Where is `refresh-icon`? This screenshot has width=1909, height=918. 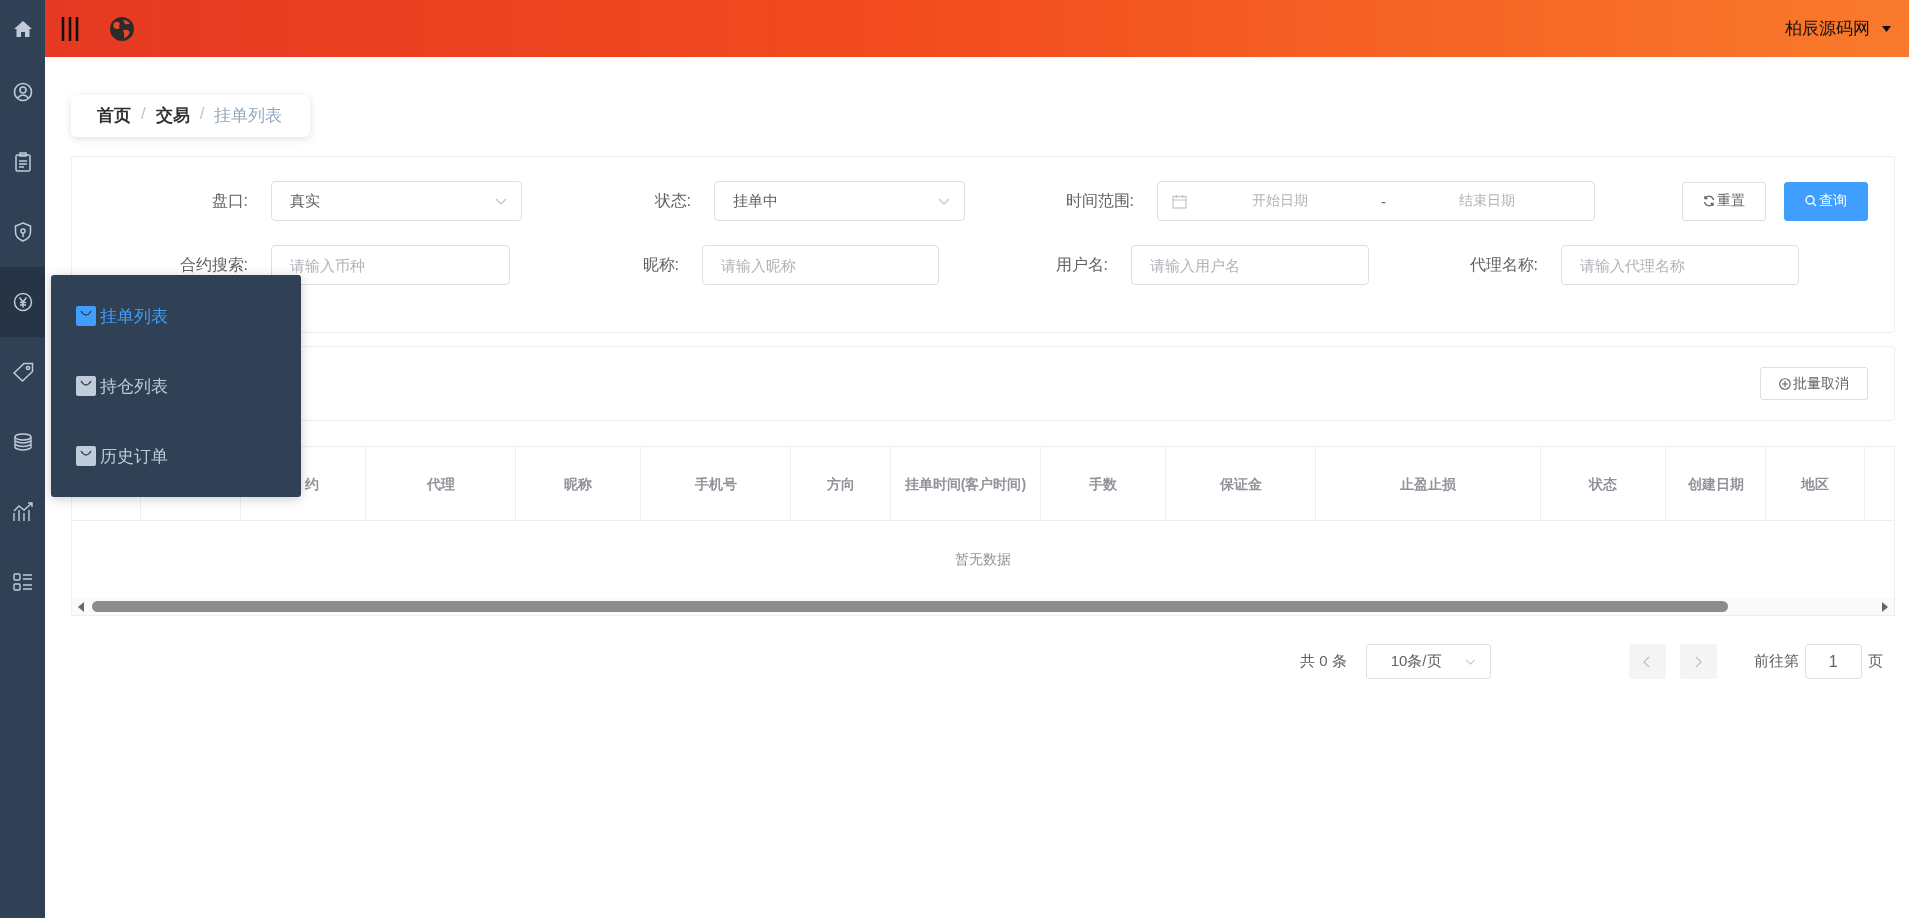 refresh-icon is located at coordinates (1709, 201).